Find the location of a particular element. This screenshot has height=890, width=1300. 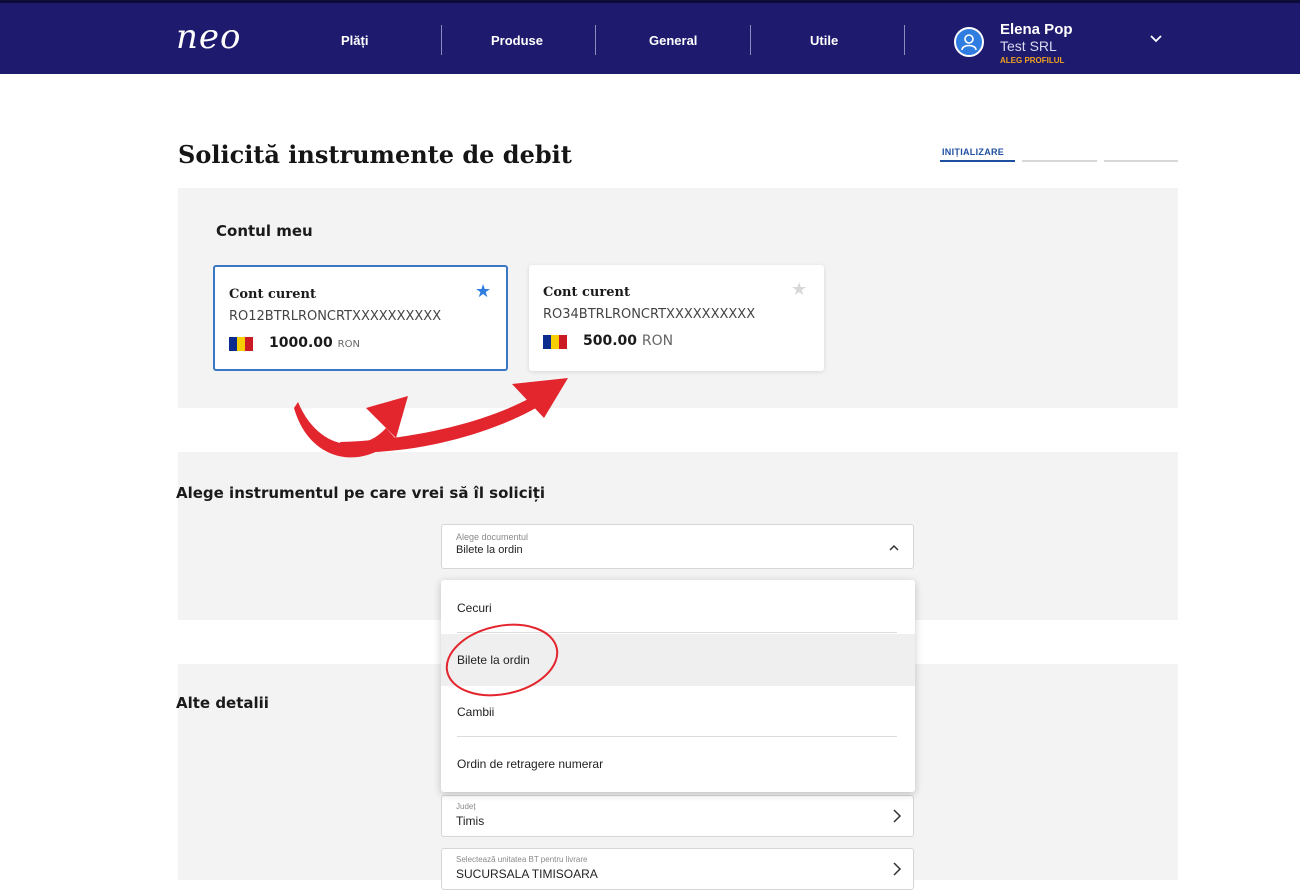

option-label: Cambii is located at coordinates (476, 712).